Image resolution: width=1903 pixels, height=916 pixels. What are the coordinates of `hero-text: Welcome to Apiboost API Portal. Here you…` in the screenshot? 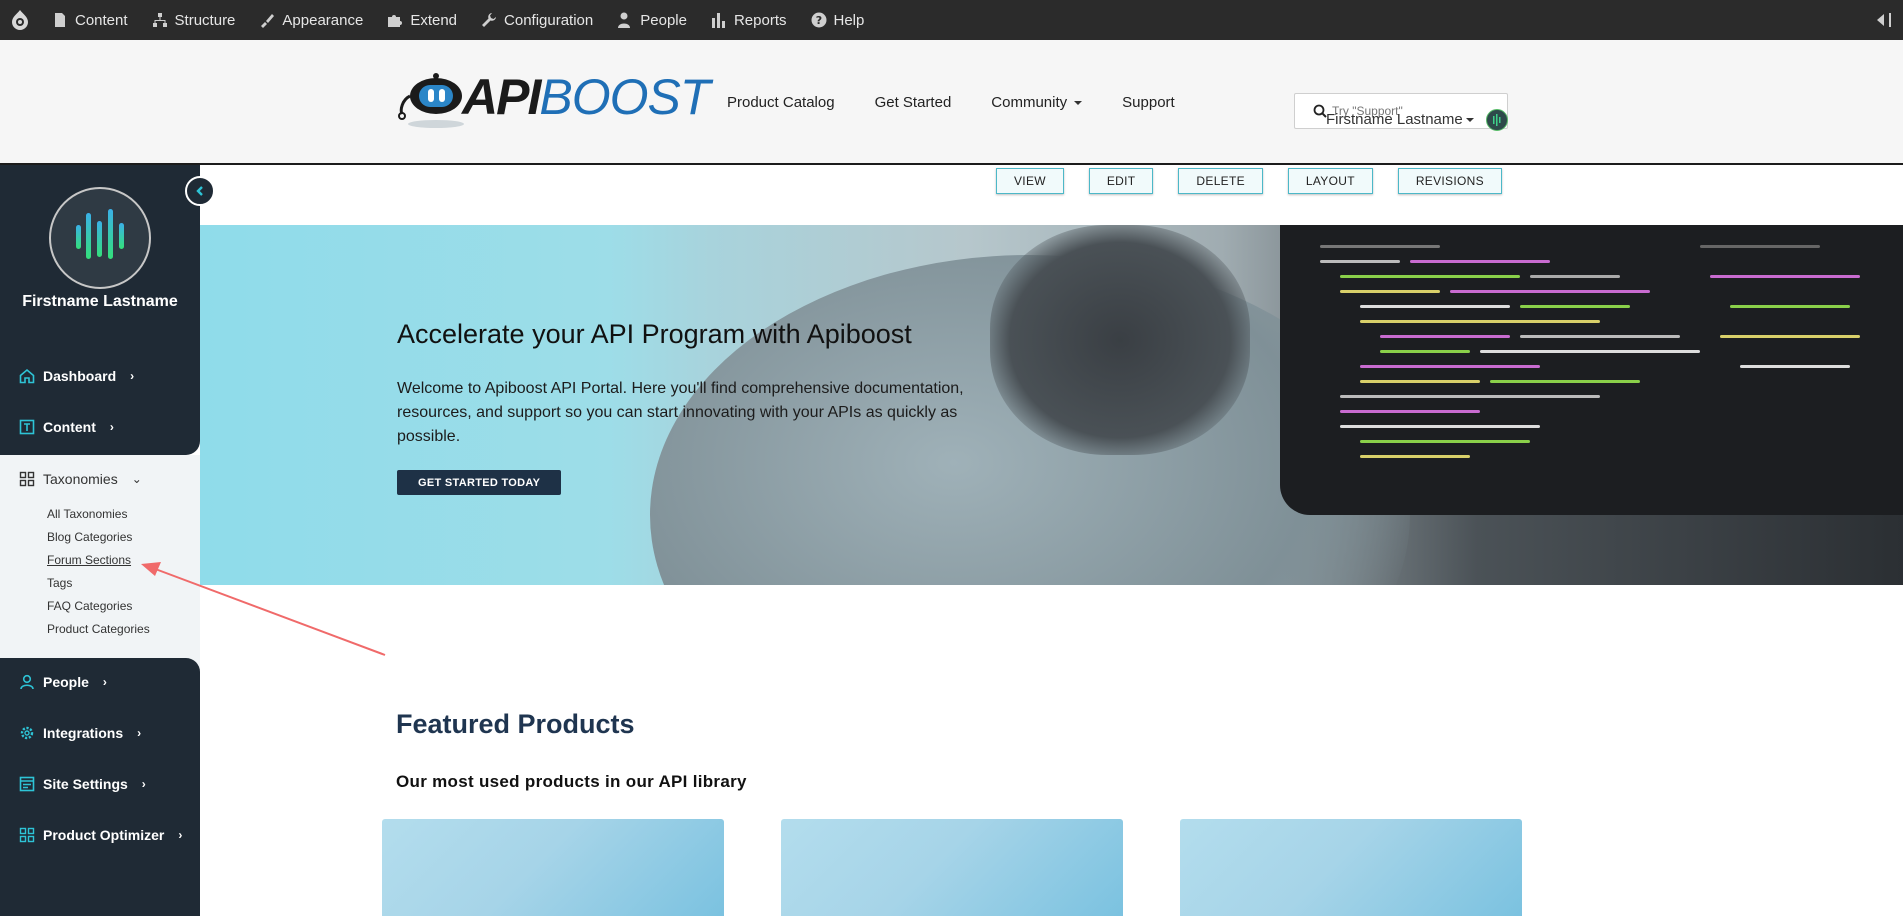 It's located at (680, 412).